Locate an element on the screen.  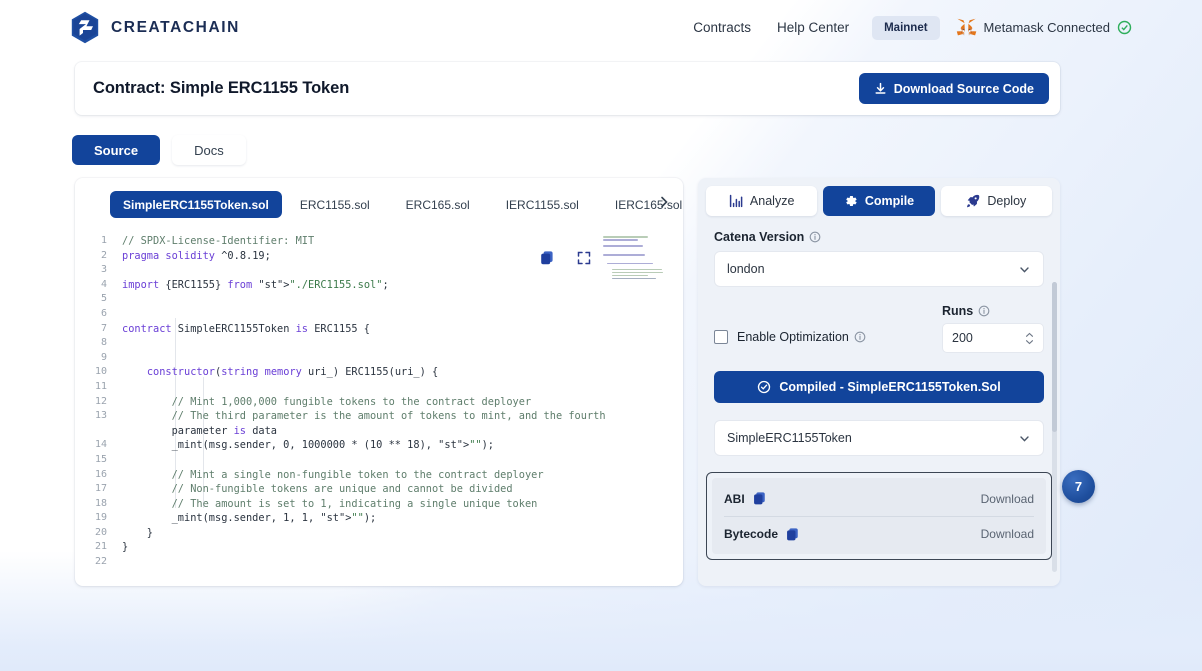
line-number: 19 is located at coordinates (100, 518).